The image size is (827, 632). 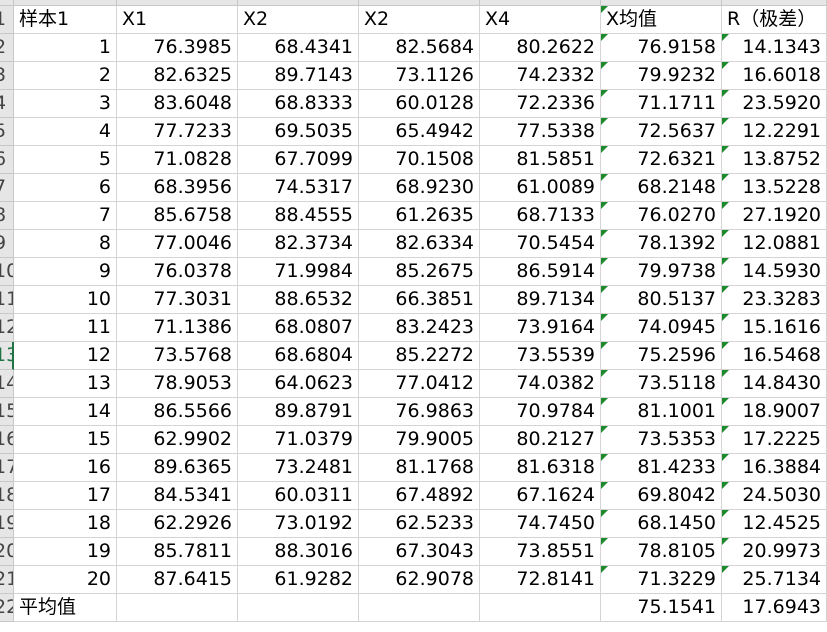 I want to click on row-header-5: 5, so click(x=7, y=132).